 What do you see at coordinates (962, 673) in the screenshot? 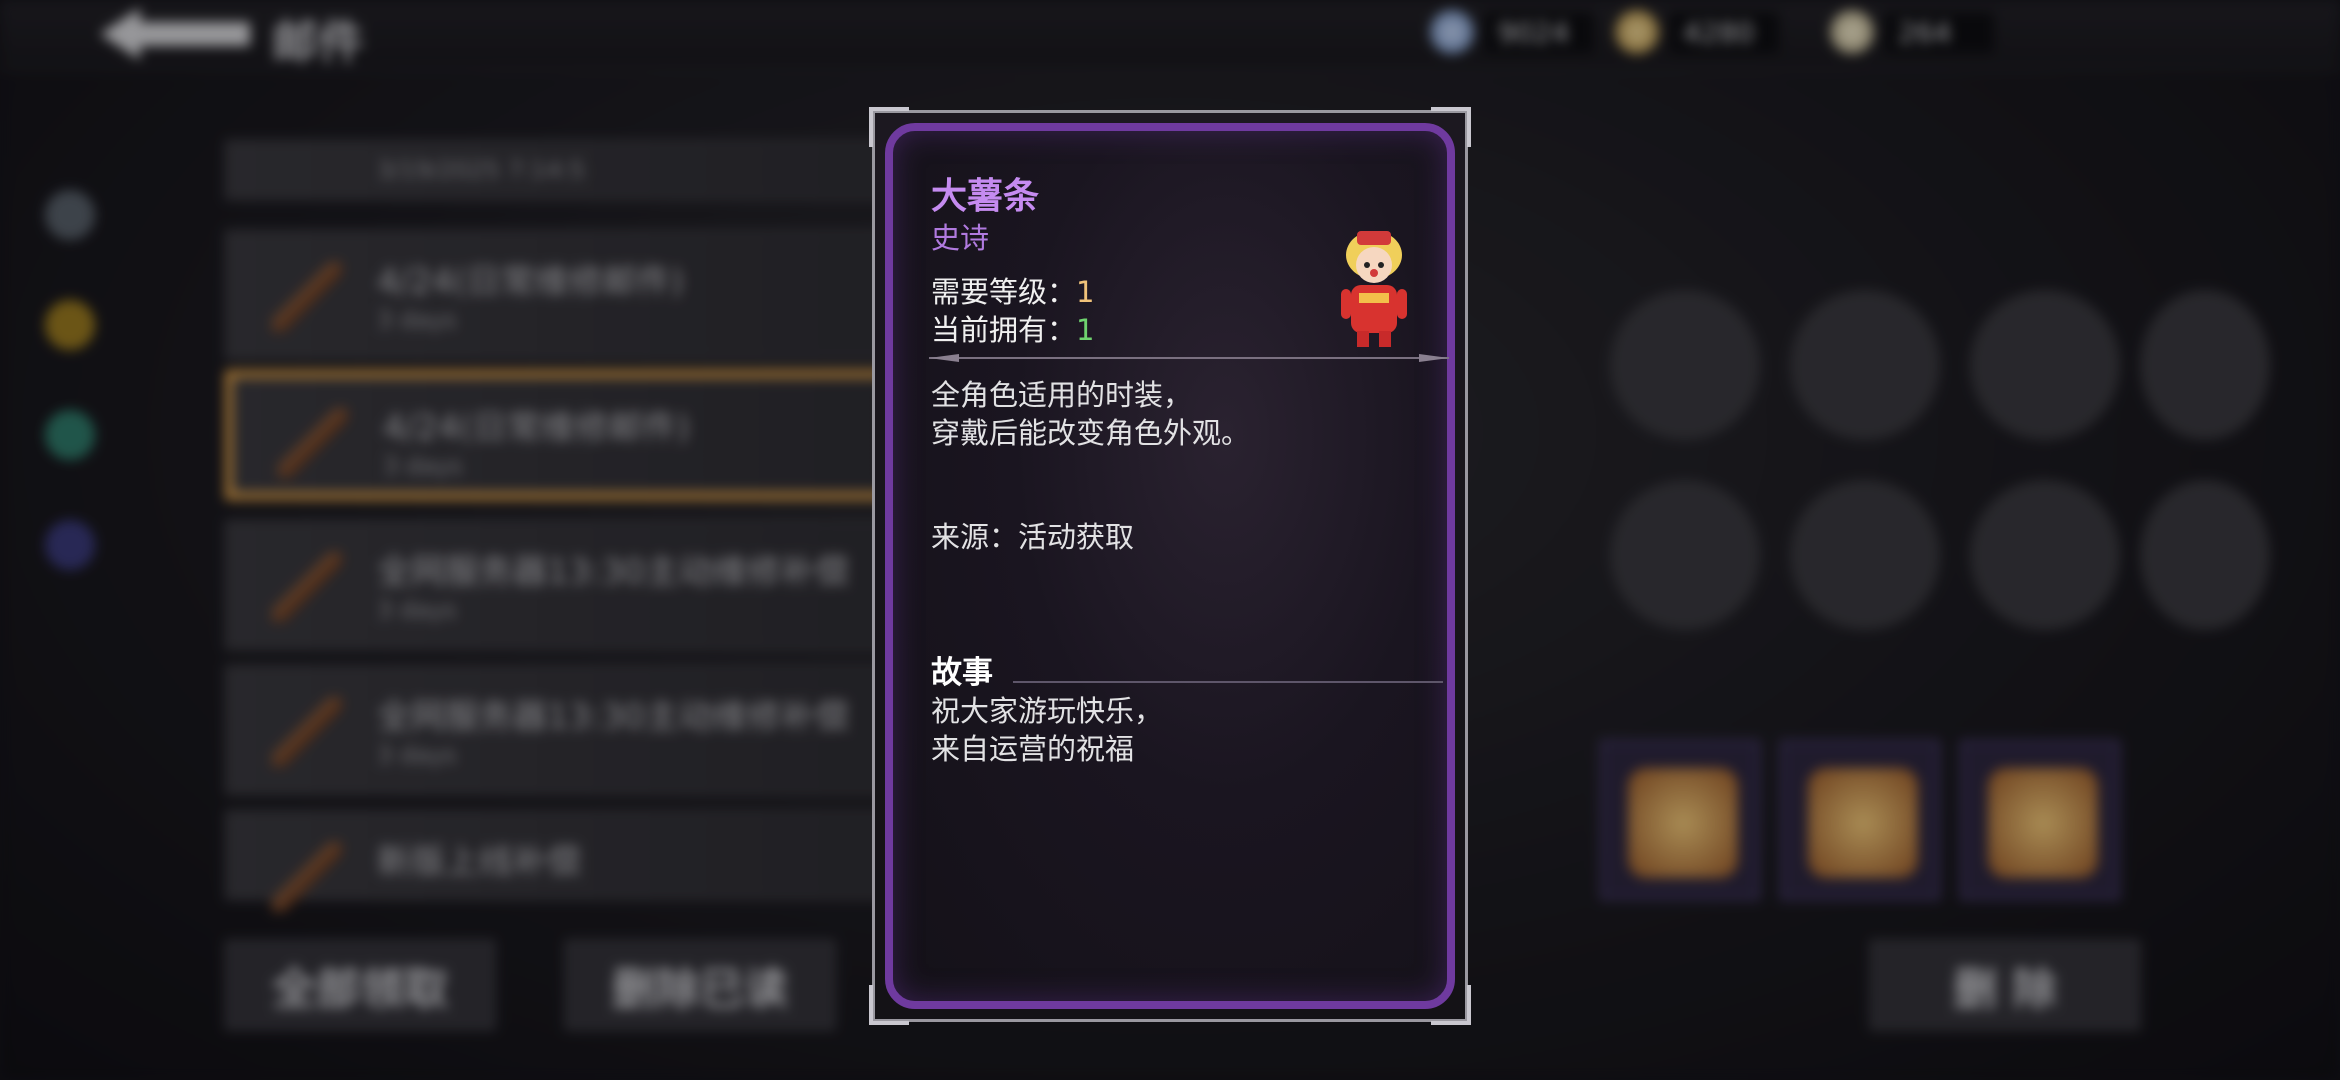
I see `story-title: 故事` at bounding box center [962, 673].